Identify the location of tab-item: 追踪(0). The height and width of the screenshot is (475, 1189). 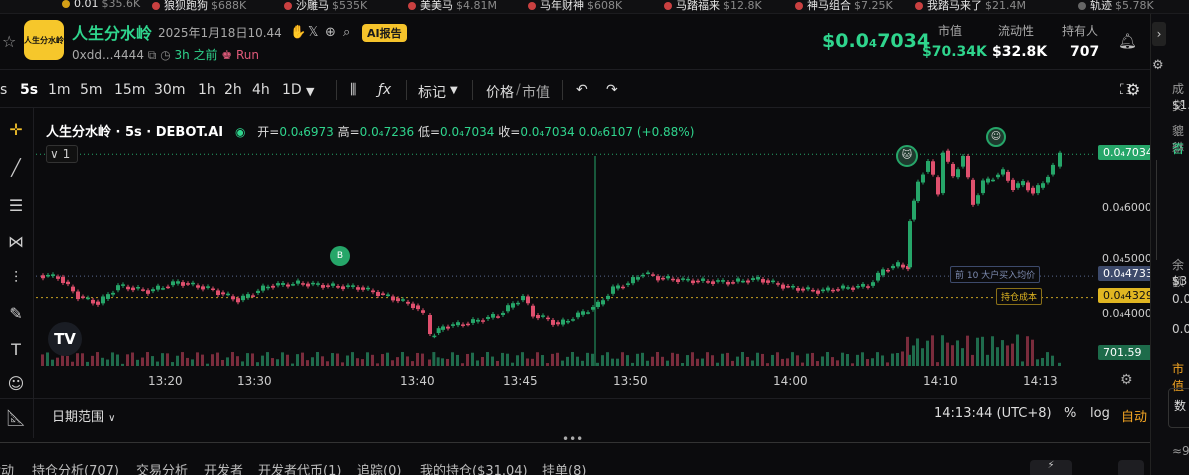
(379, 467).